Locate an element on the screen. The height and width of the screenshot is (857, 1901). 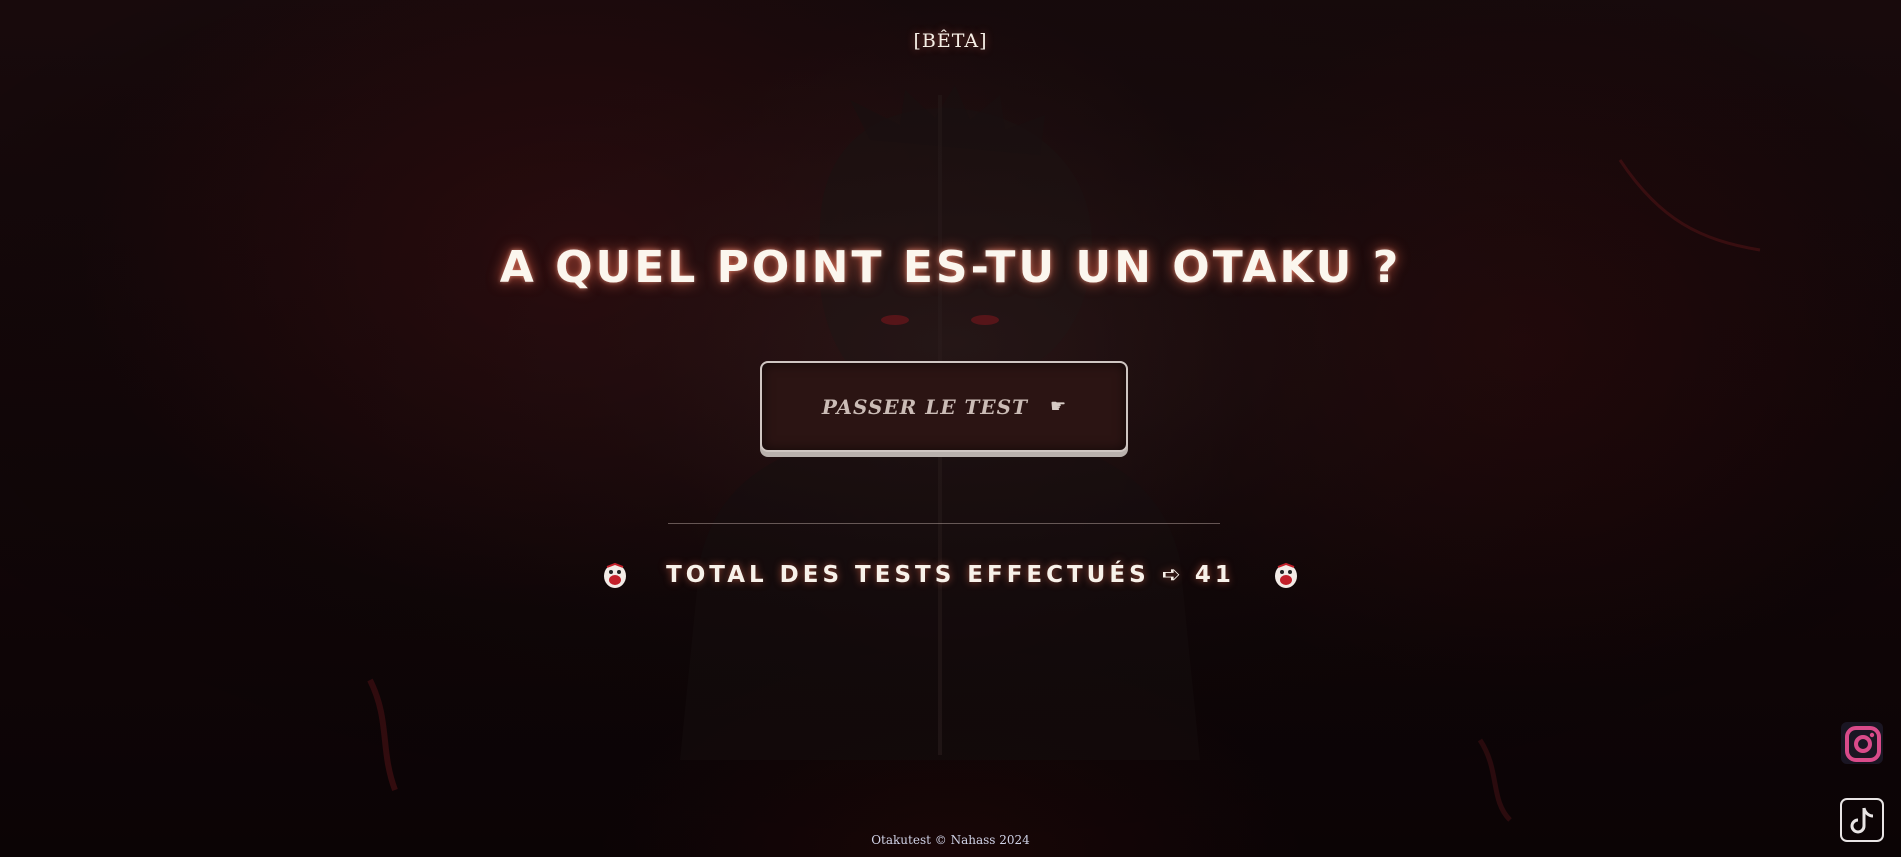
test-counter: TOTAL DES TESTS EFFECTUÉS ➪ 41 is located at coordinates (950, 575).